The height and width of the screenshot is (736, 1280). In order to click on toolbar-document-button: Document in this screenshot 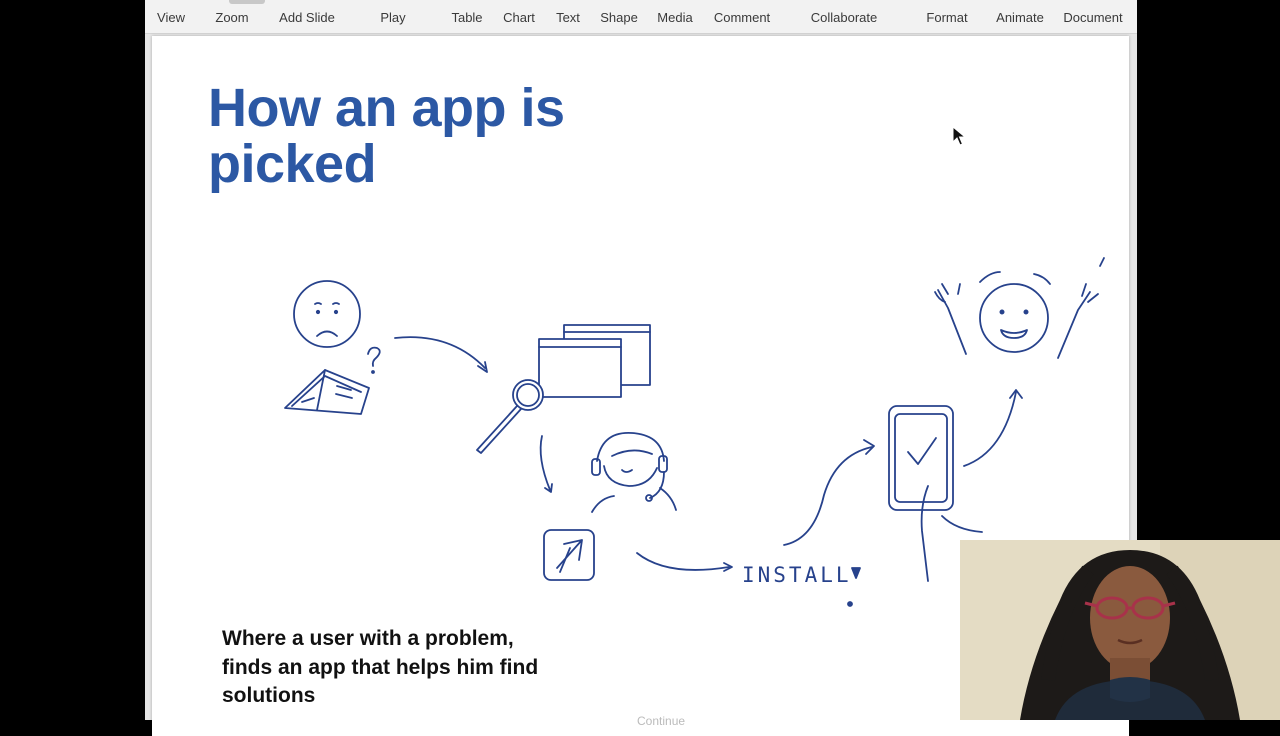, I will do `click(1092, 17)`.